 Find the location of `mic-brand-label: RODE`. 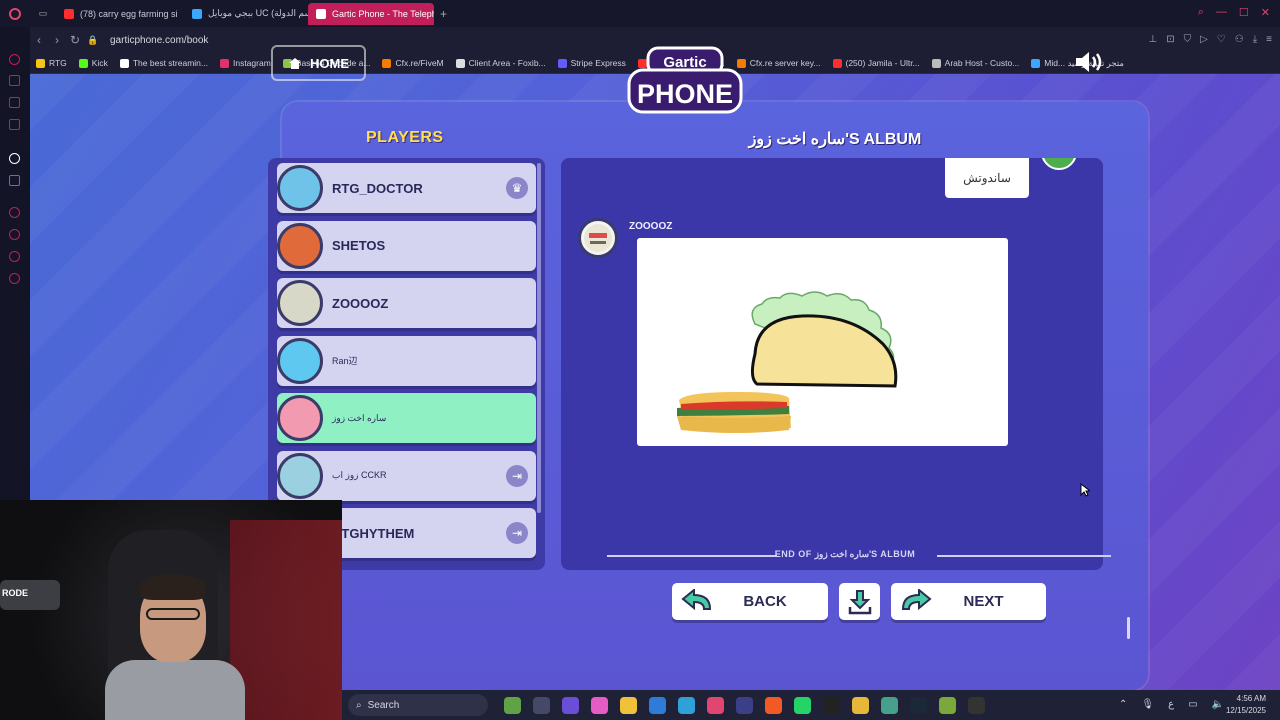

mic-brand-label: RODE is located at coordinates (15, 593).